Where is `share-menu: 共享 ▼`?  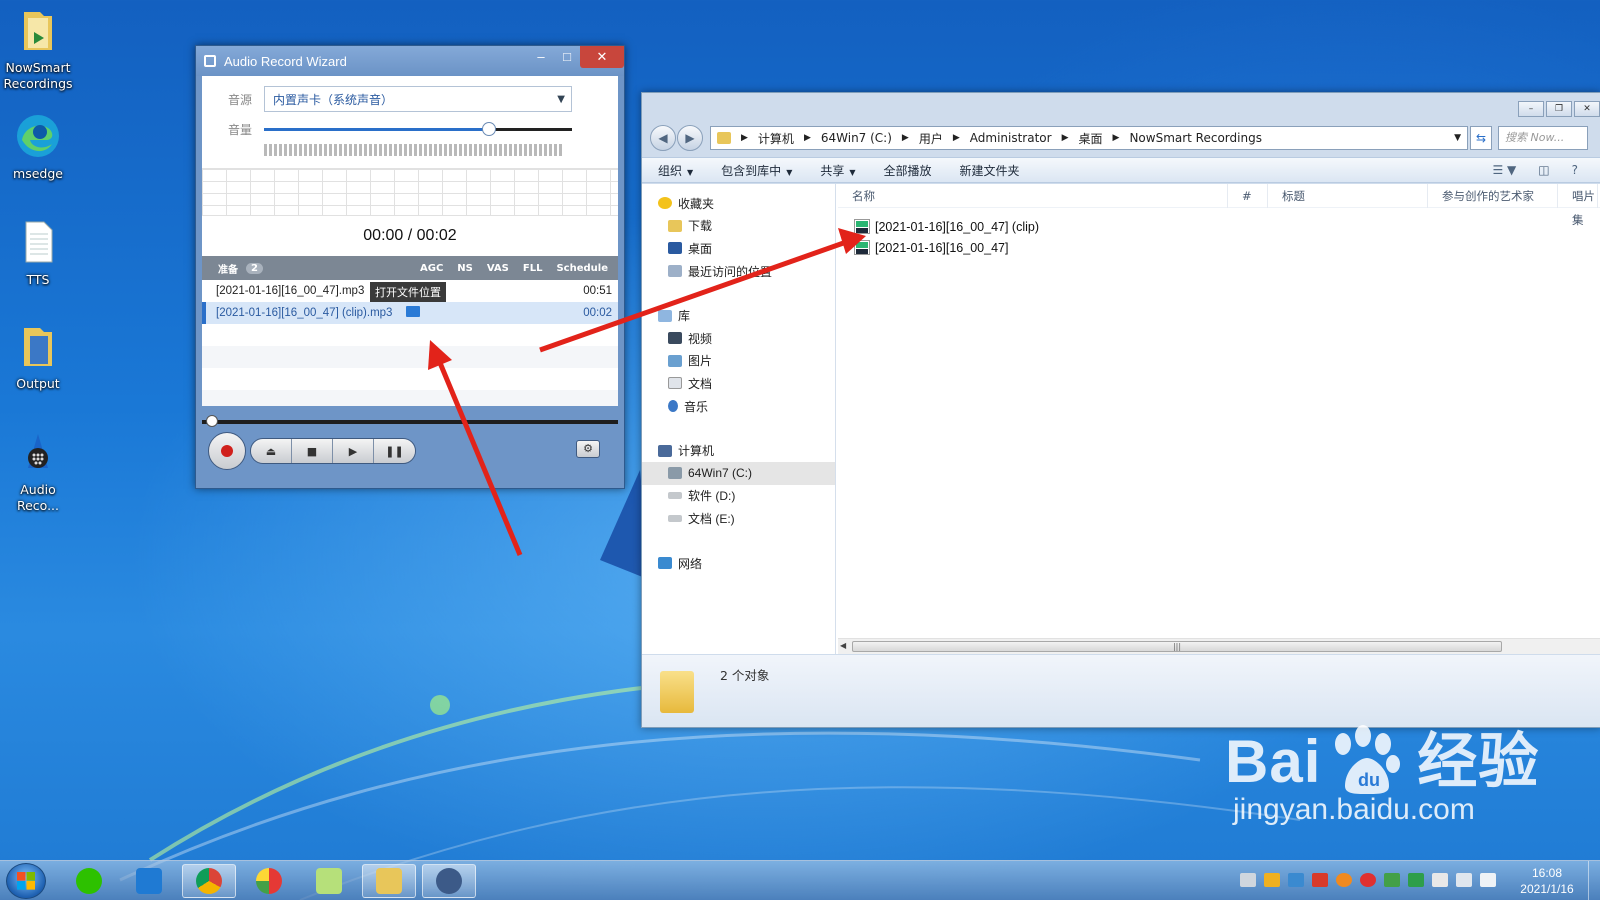
share-menu: 共享 ▼ is located at coordinates (837, 170).